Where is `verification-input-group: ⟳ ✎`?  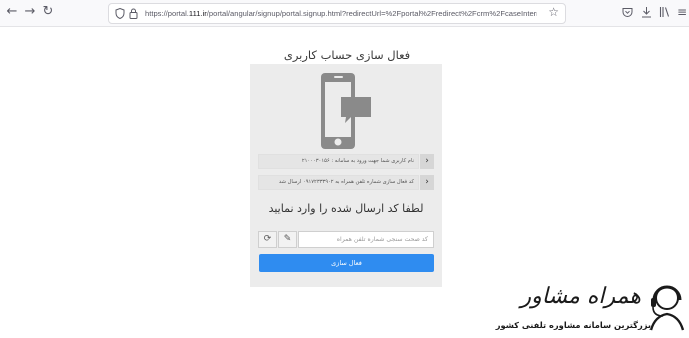
verification-input-group: ⟳ ✎ is located at coordinates (346, 239).